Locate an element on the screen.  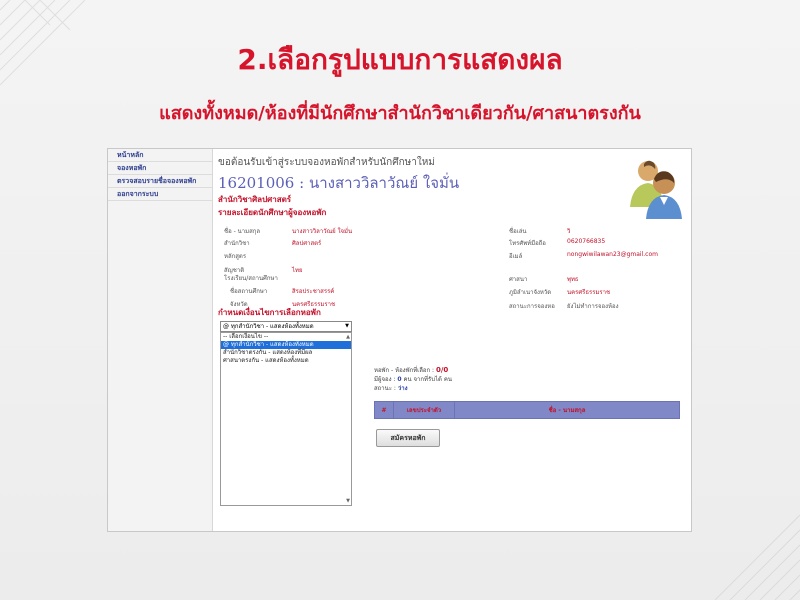
option-same-faculty: สำนักวิชาตรงกัน - แสดงห้องที่มีผล is located at coordinates (286, 353).